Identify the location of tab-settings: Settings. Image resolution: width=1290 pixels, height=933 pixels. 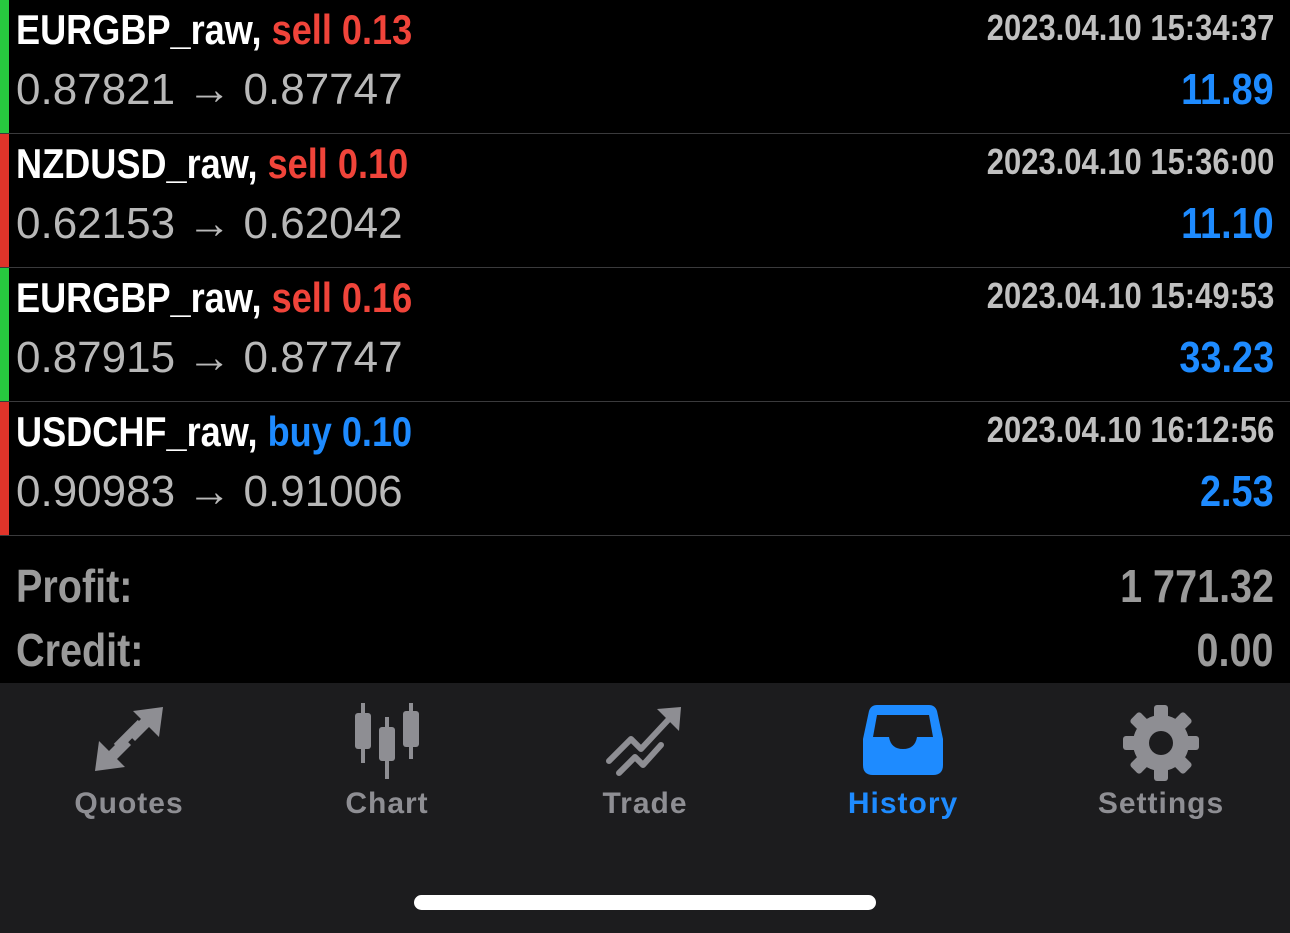
(1161, 758).